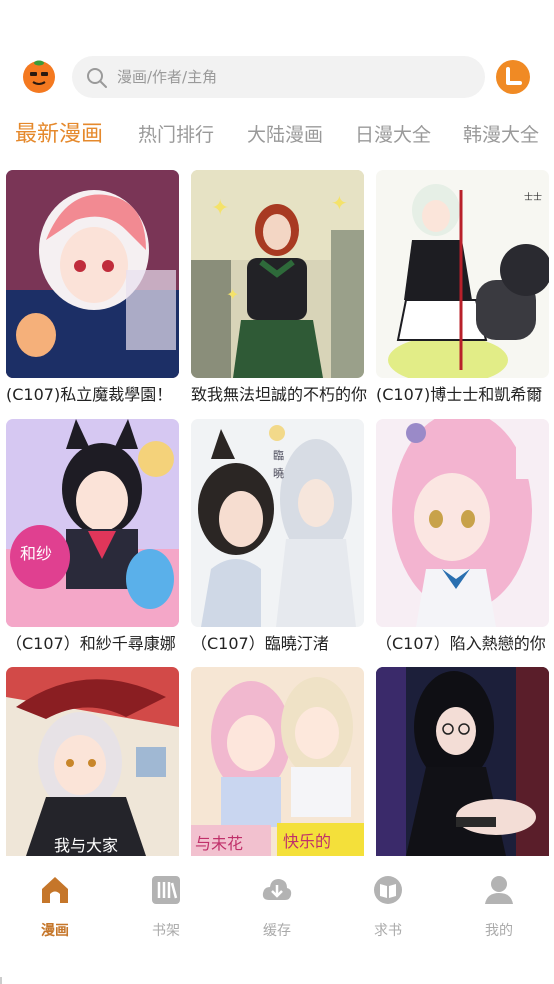 The image size is (554, 984). Describe the element at coordinates (260, 643) in the screenshot. I see `comic-title: （C107）臨曉汀渚` at that location.